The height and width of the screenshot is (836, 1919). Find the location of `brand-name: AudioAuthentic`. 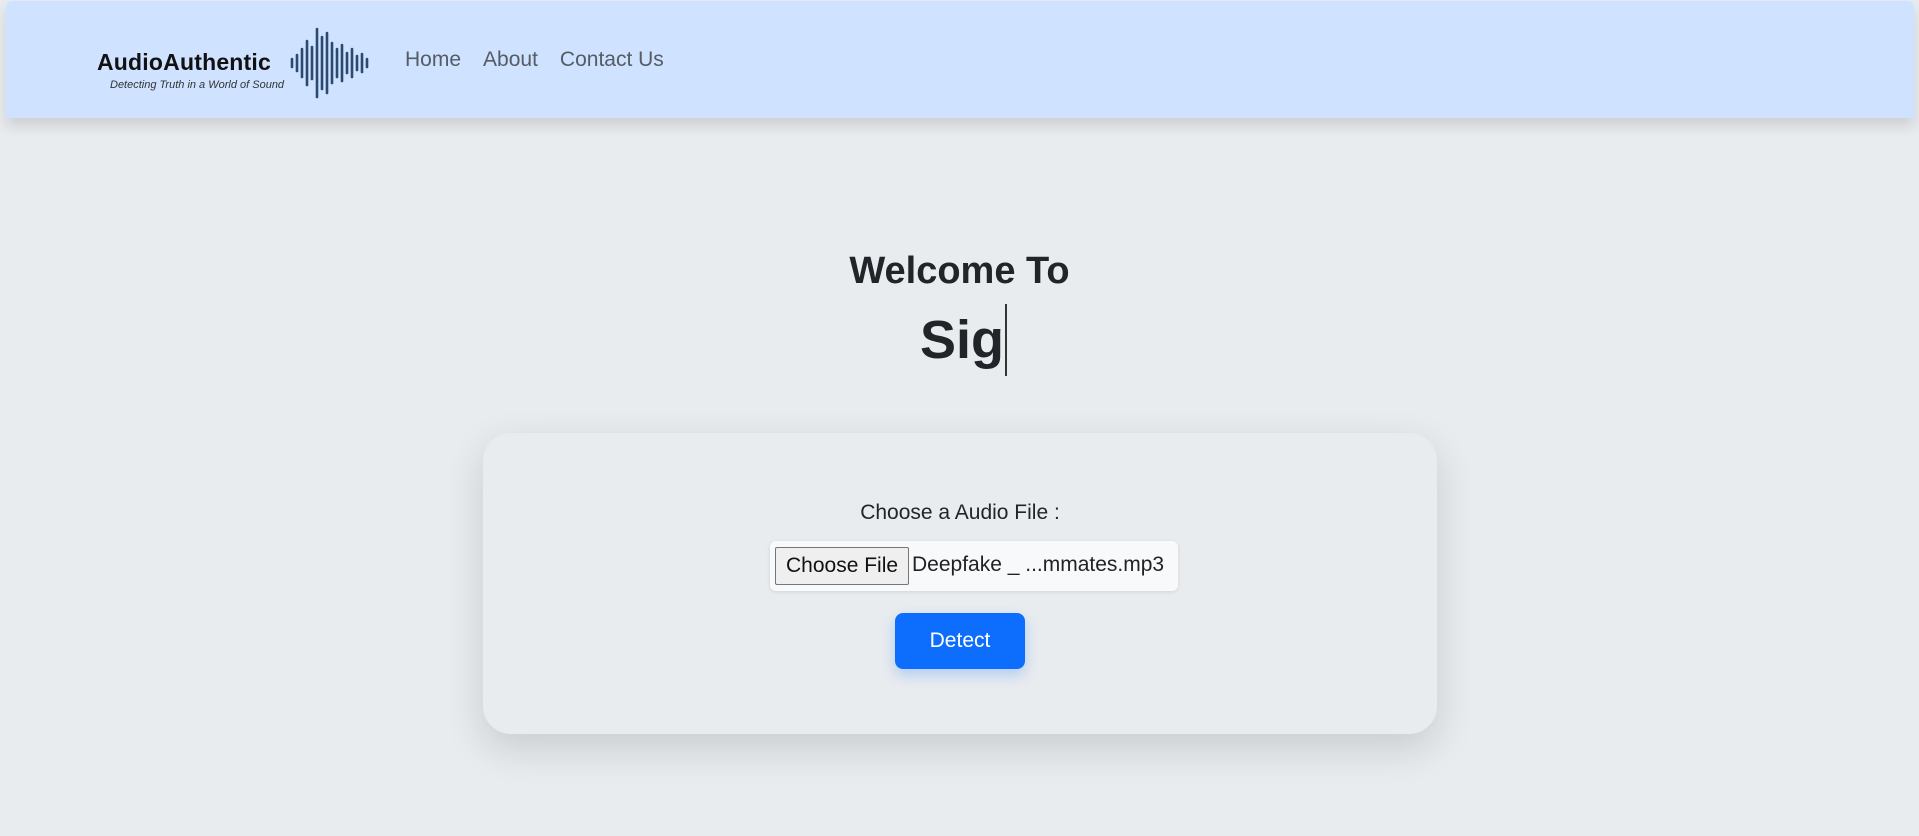

brand-name: AudioAuthentic is located at coordinates (184, 62).